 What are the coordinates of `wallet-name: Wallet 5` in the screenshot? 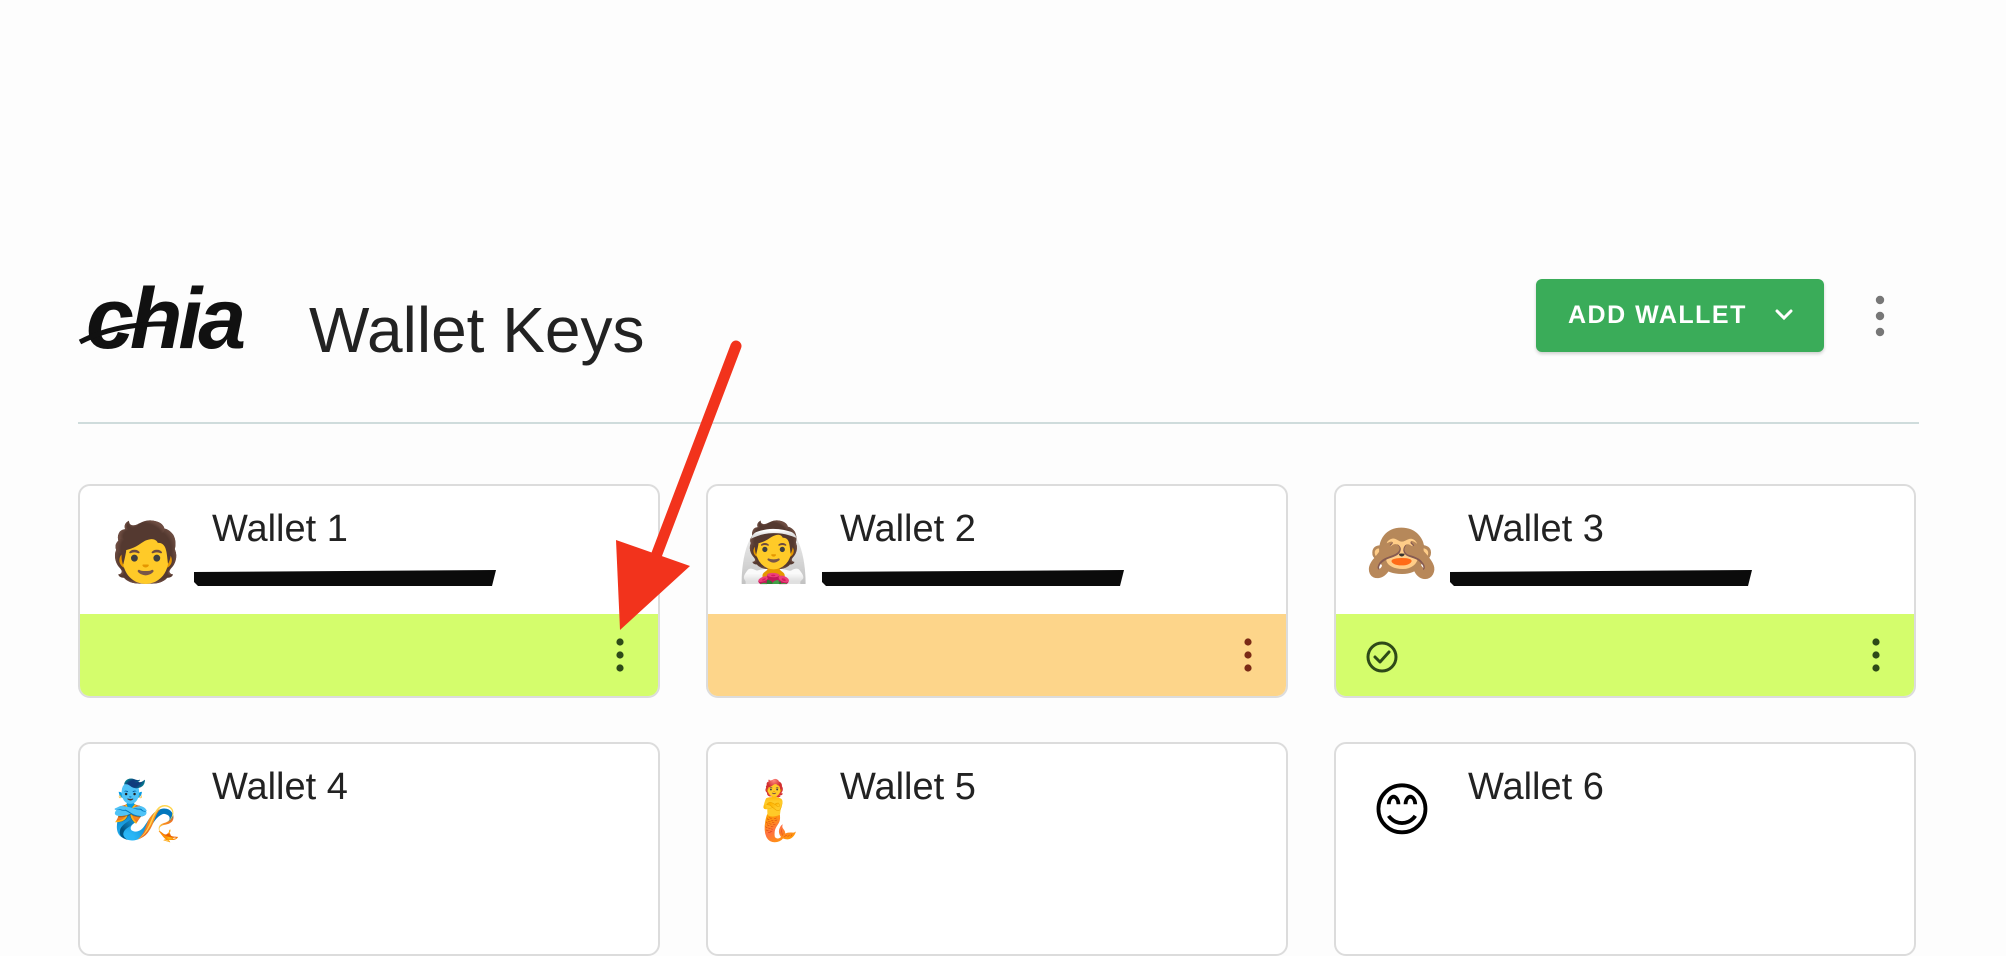 It's located at (908, 787).